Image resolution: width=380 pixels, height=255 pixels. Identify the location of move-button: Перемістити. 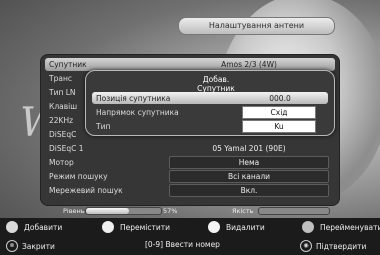
(136, 227).